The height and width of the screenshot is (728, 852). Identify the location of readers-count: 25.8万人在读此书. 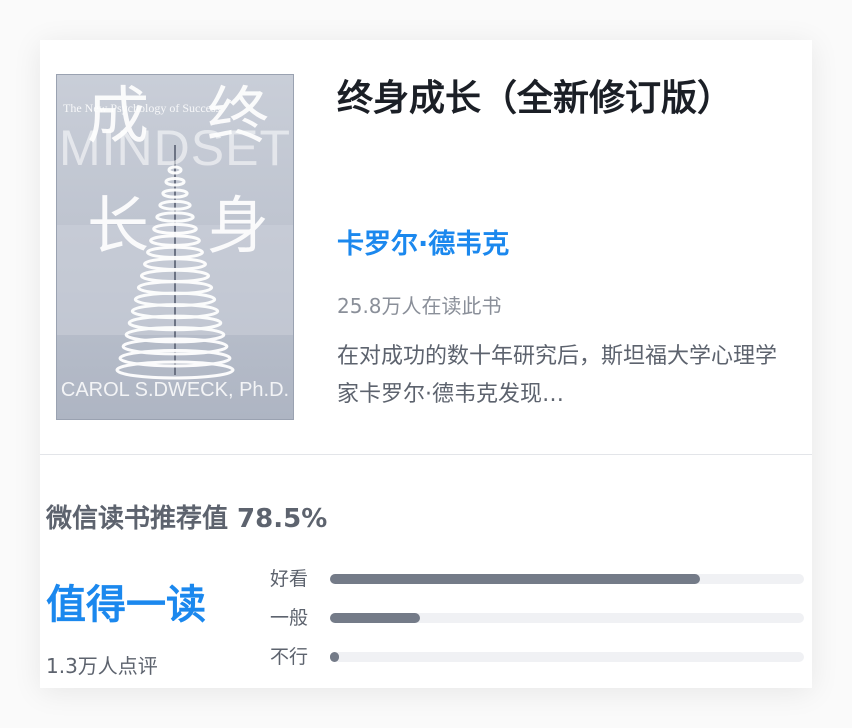
(419, 306).